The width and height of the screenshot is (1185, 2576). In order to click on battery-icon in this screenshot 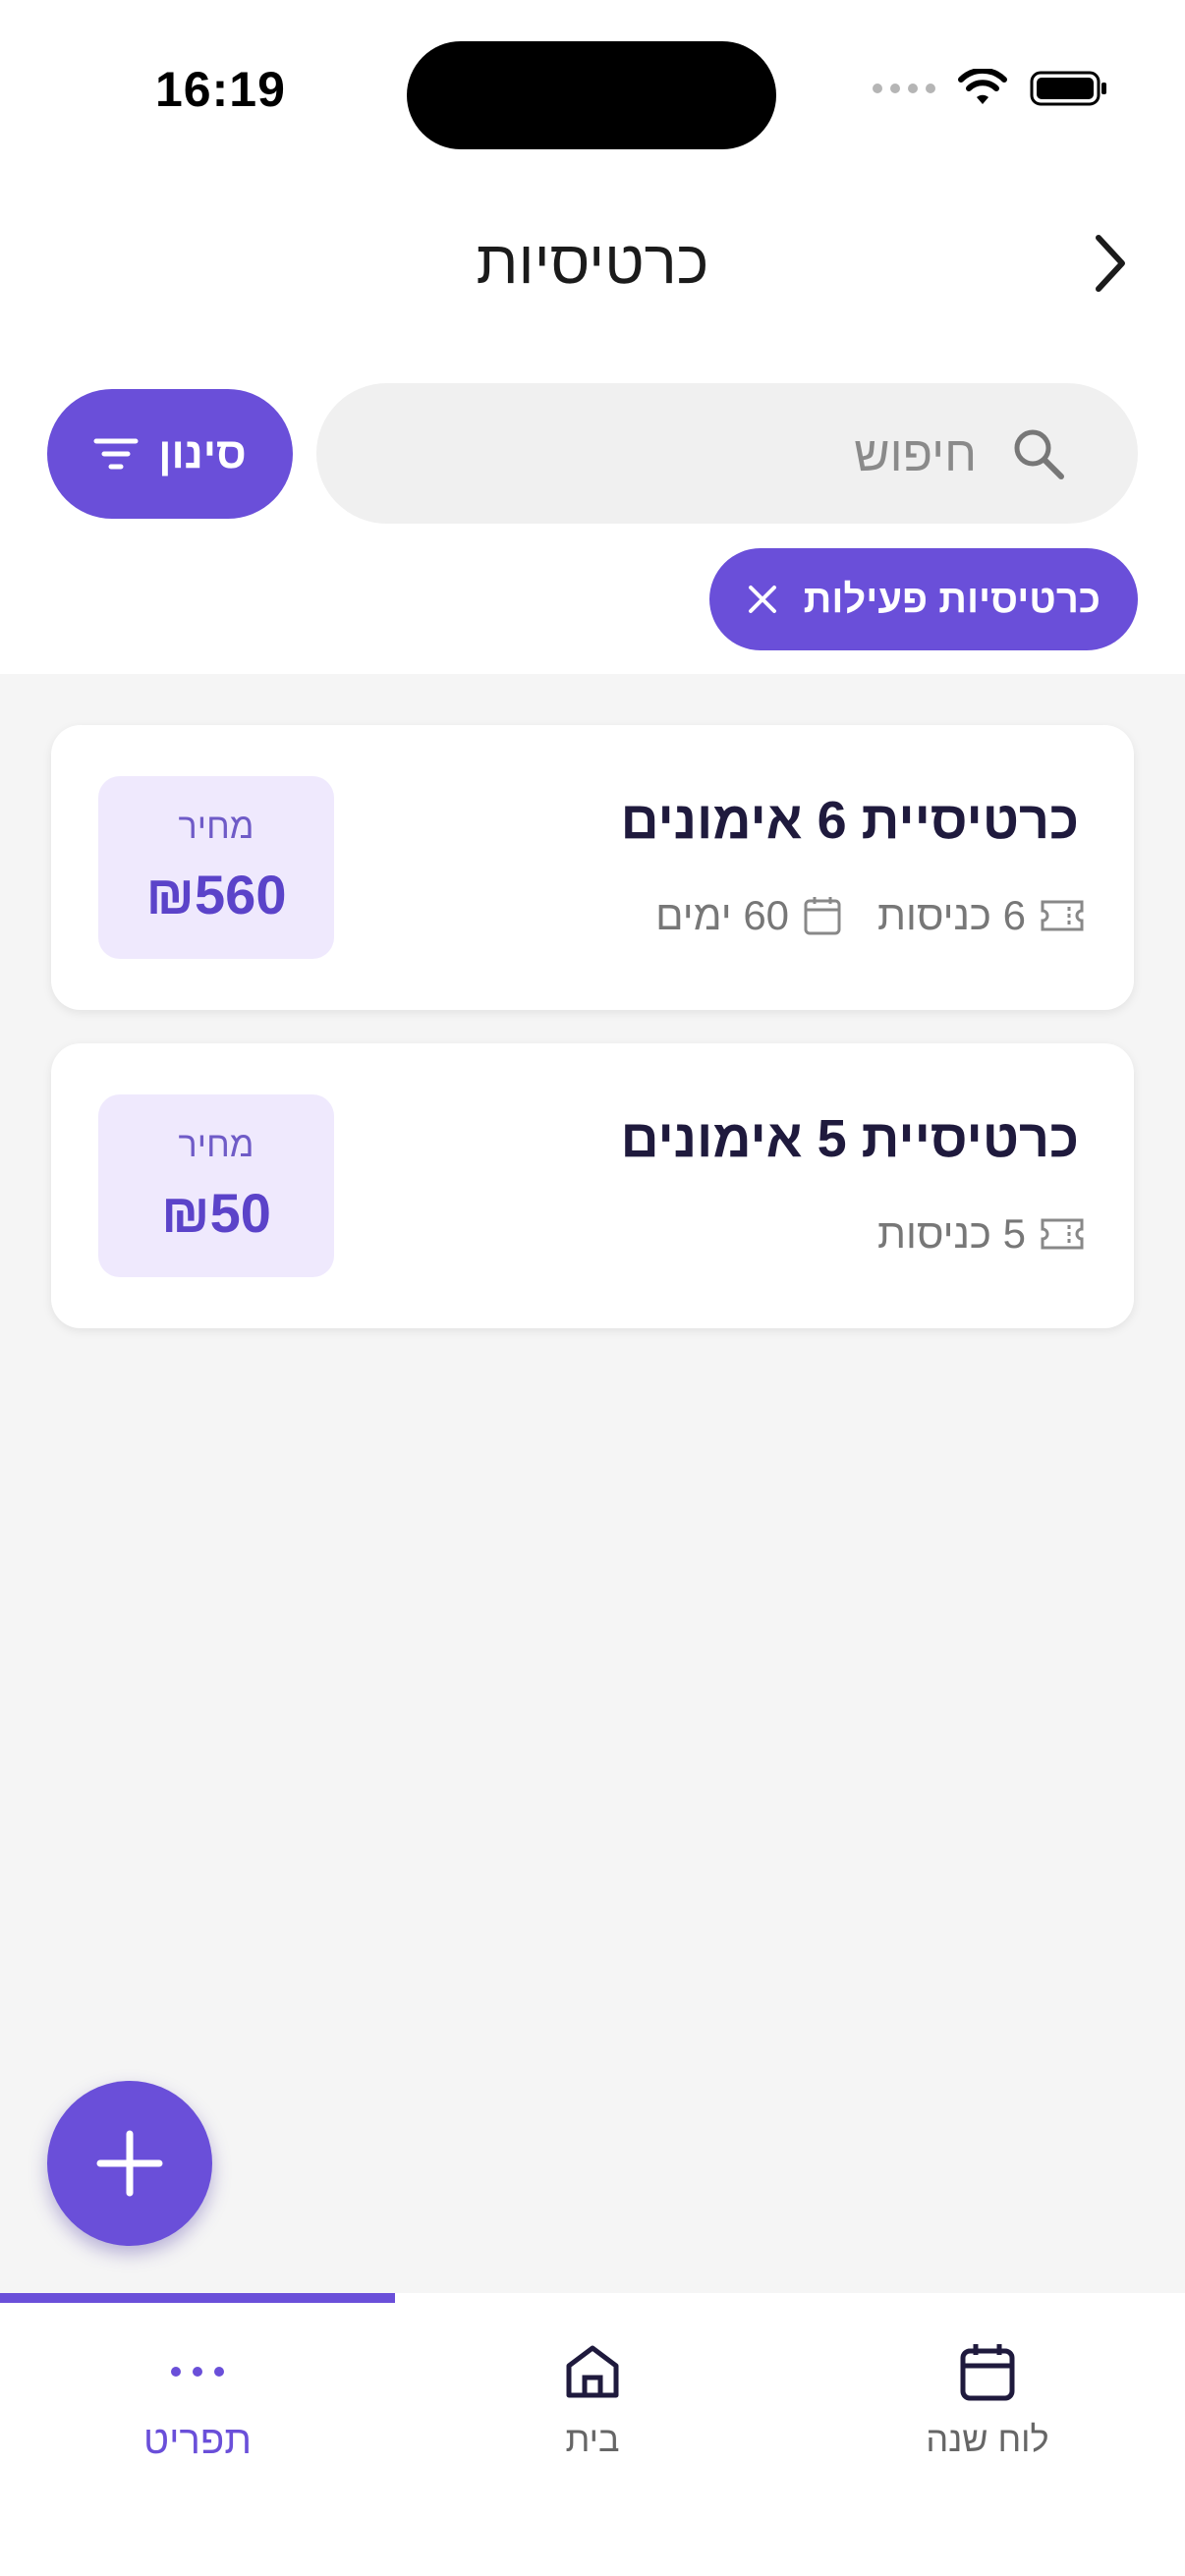, I will do `click(1068, 88)`.